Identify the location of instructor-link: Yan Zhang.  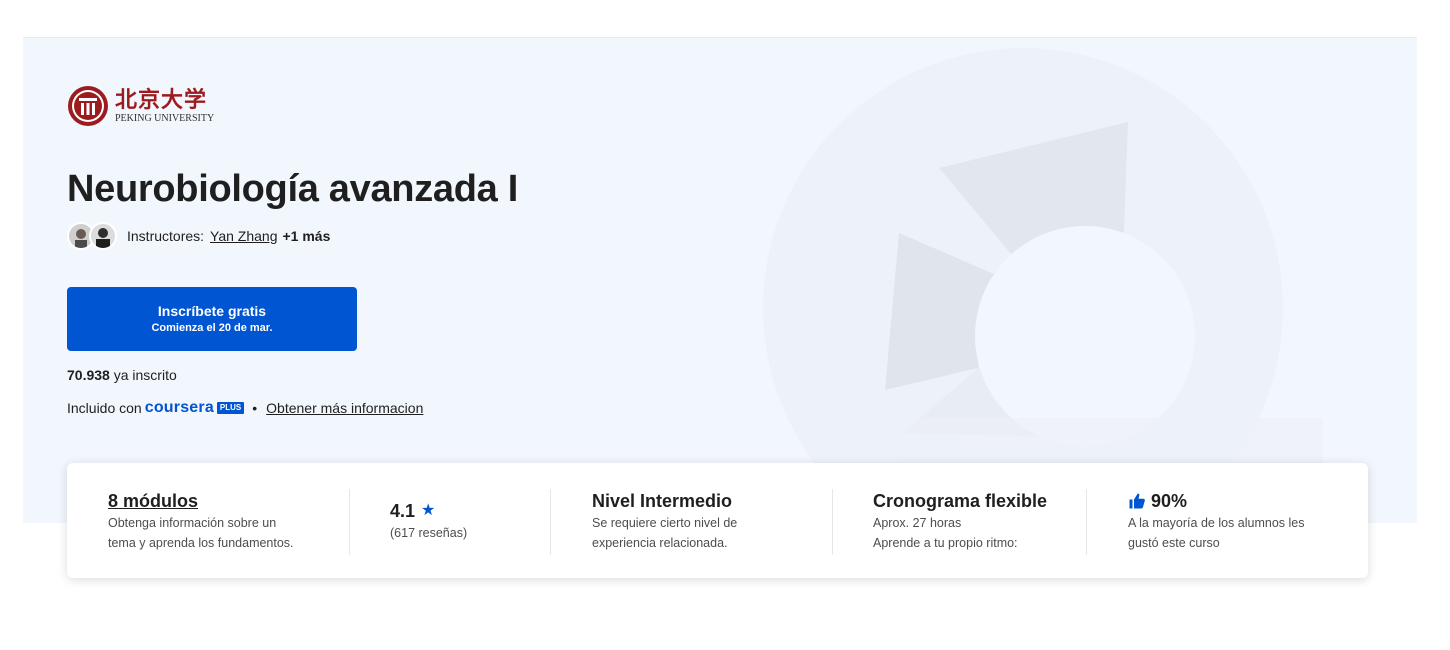
(243, 236).